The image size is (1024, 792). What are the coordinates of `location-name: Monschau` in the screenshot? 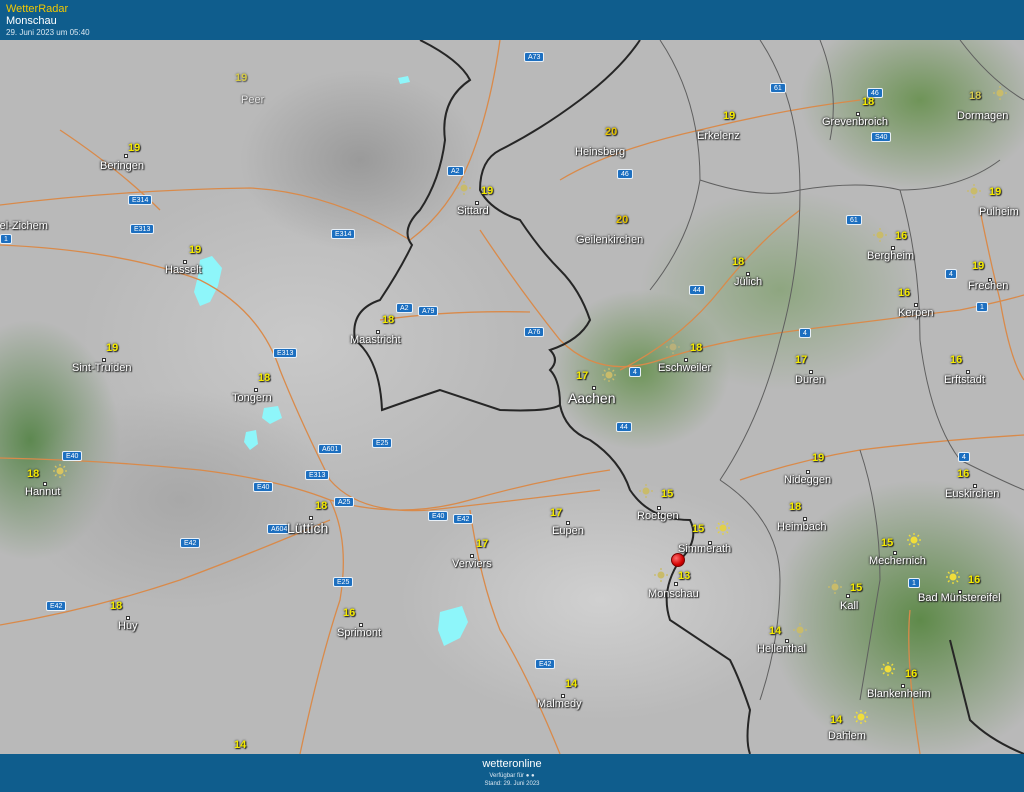 It's located at (31, 21).